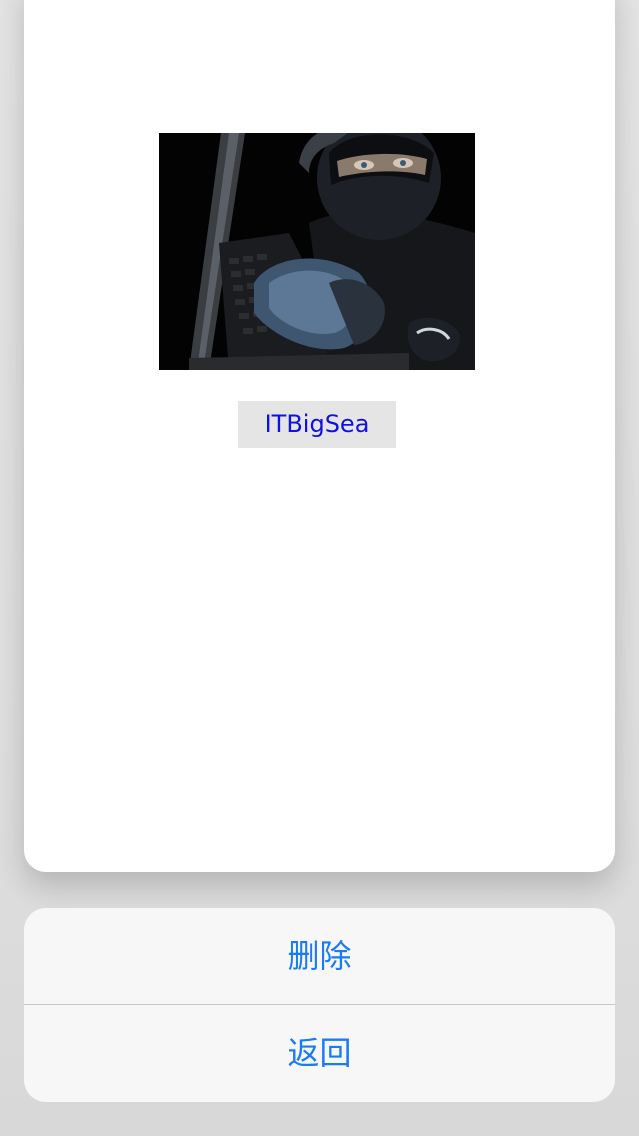 The image size is (639, 1136). Describe the element at coordinates (317, 251) in the screenshot. I see `hacker-photo` at that location.